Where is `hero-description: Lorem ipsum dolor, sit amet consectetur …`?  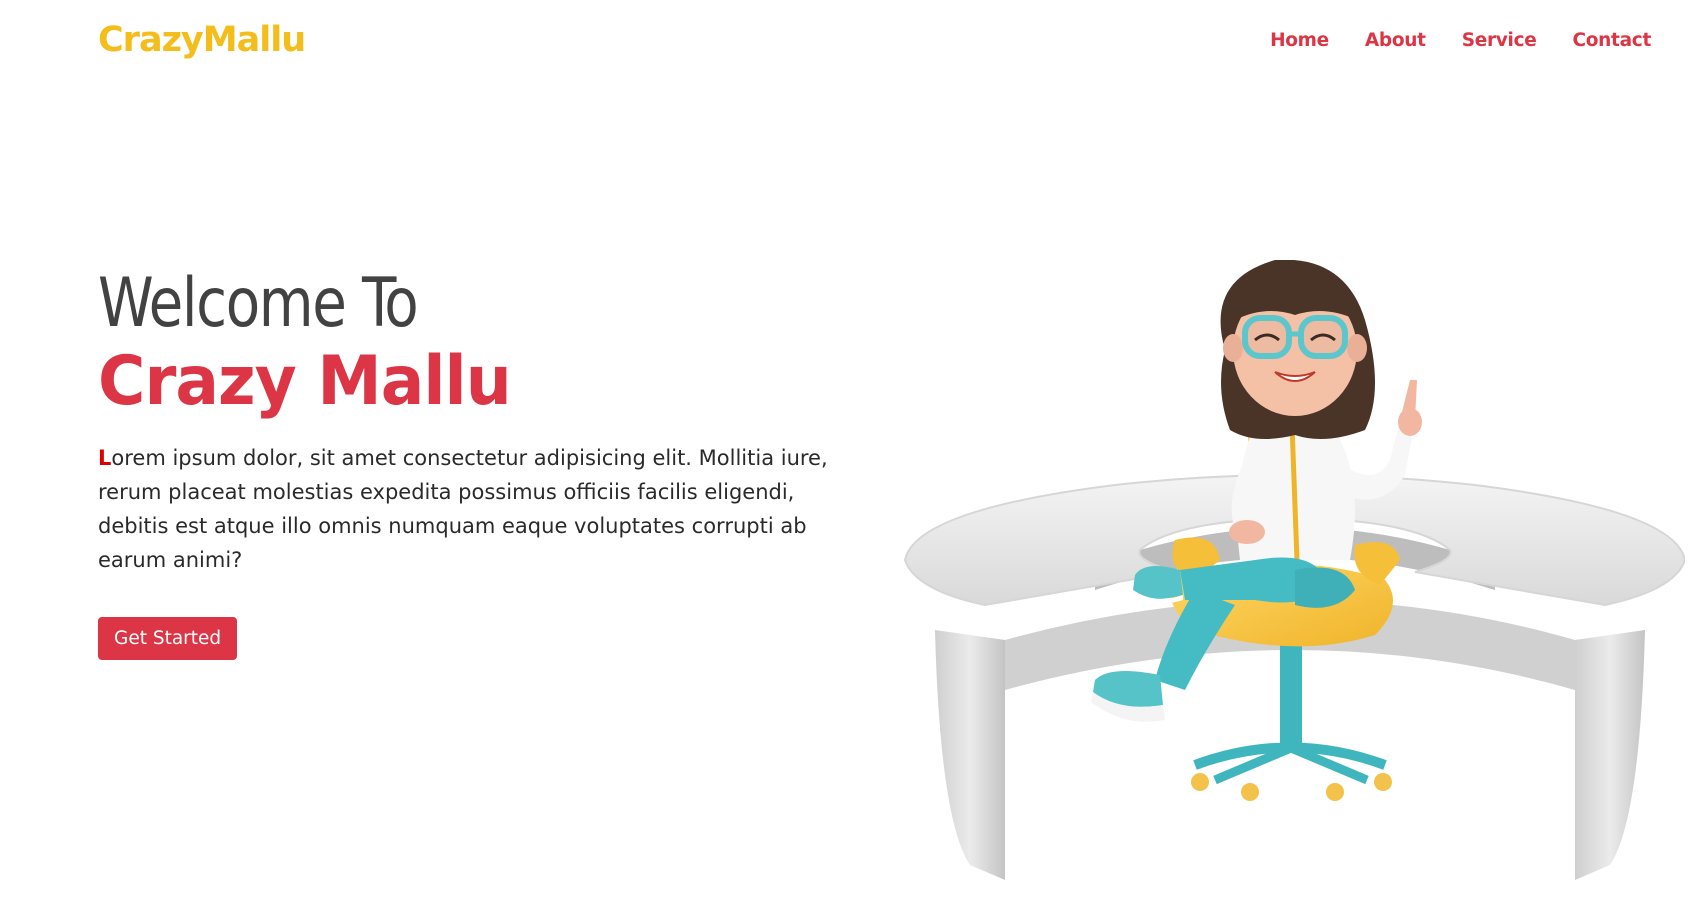 hero-description: Lorem ipsum dolor, sit amet consectetur … is located at coordinates (483, 509).